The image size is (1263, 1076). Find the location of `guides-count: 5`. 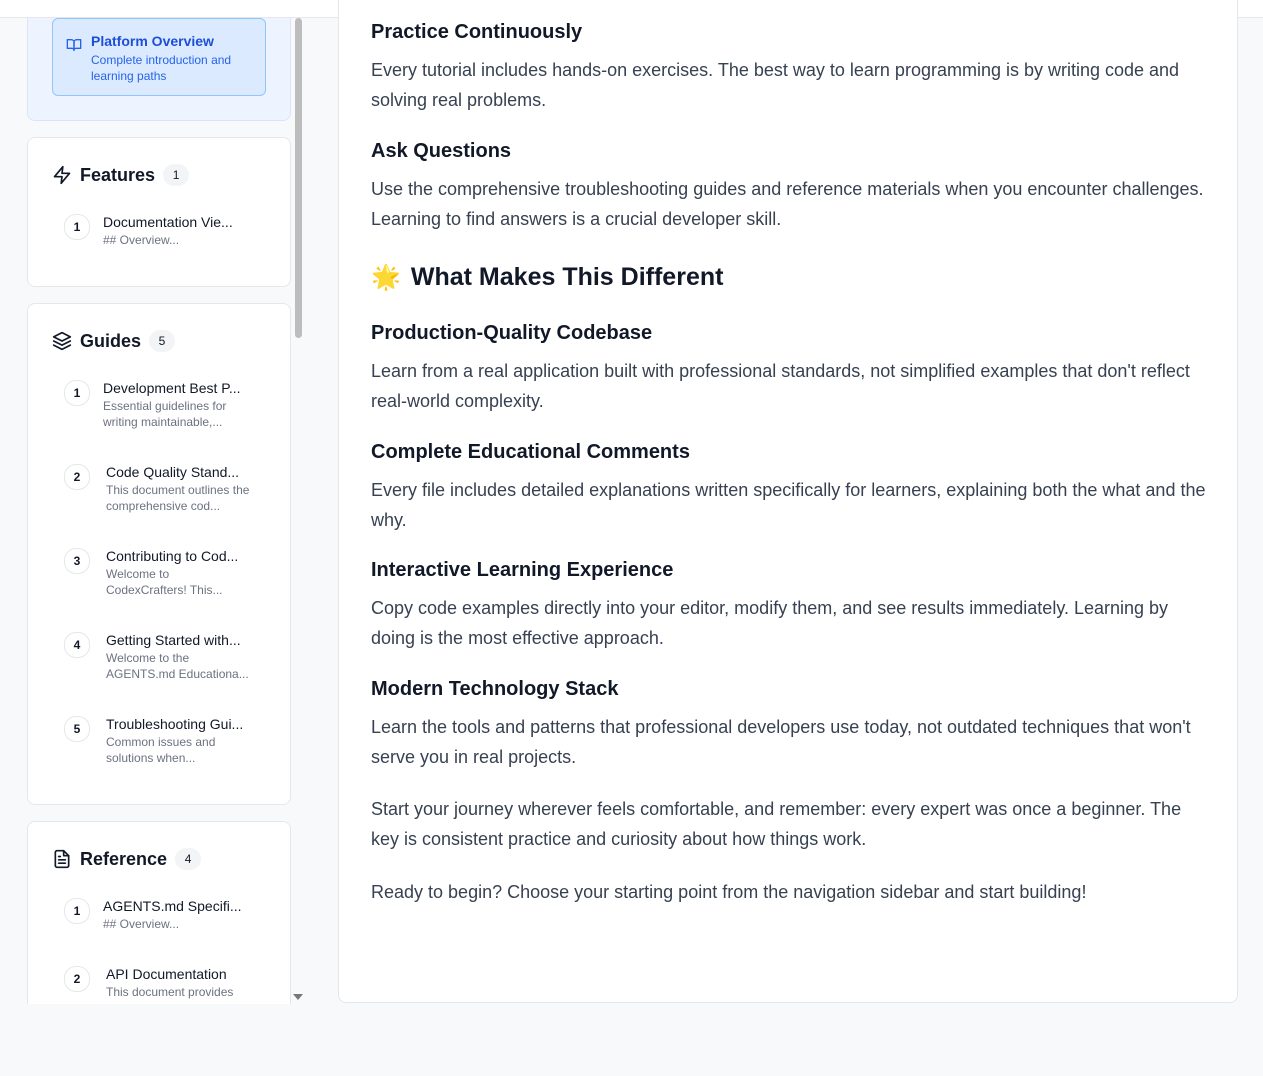

guides-count: 5 is located at coordinates (162, 341).